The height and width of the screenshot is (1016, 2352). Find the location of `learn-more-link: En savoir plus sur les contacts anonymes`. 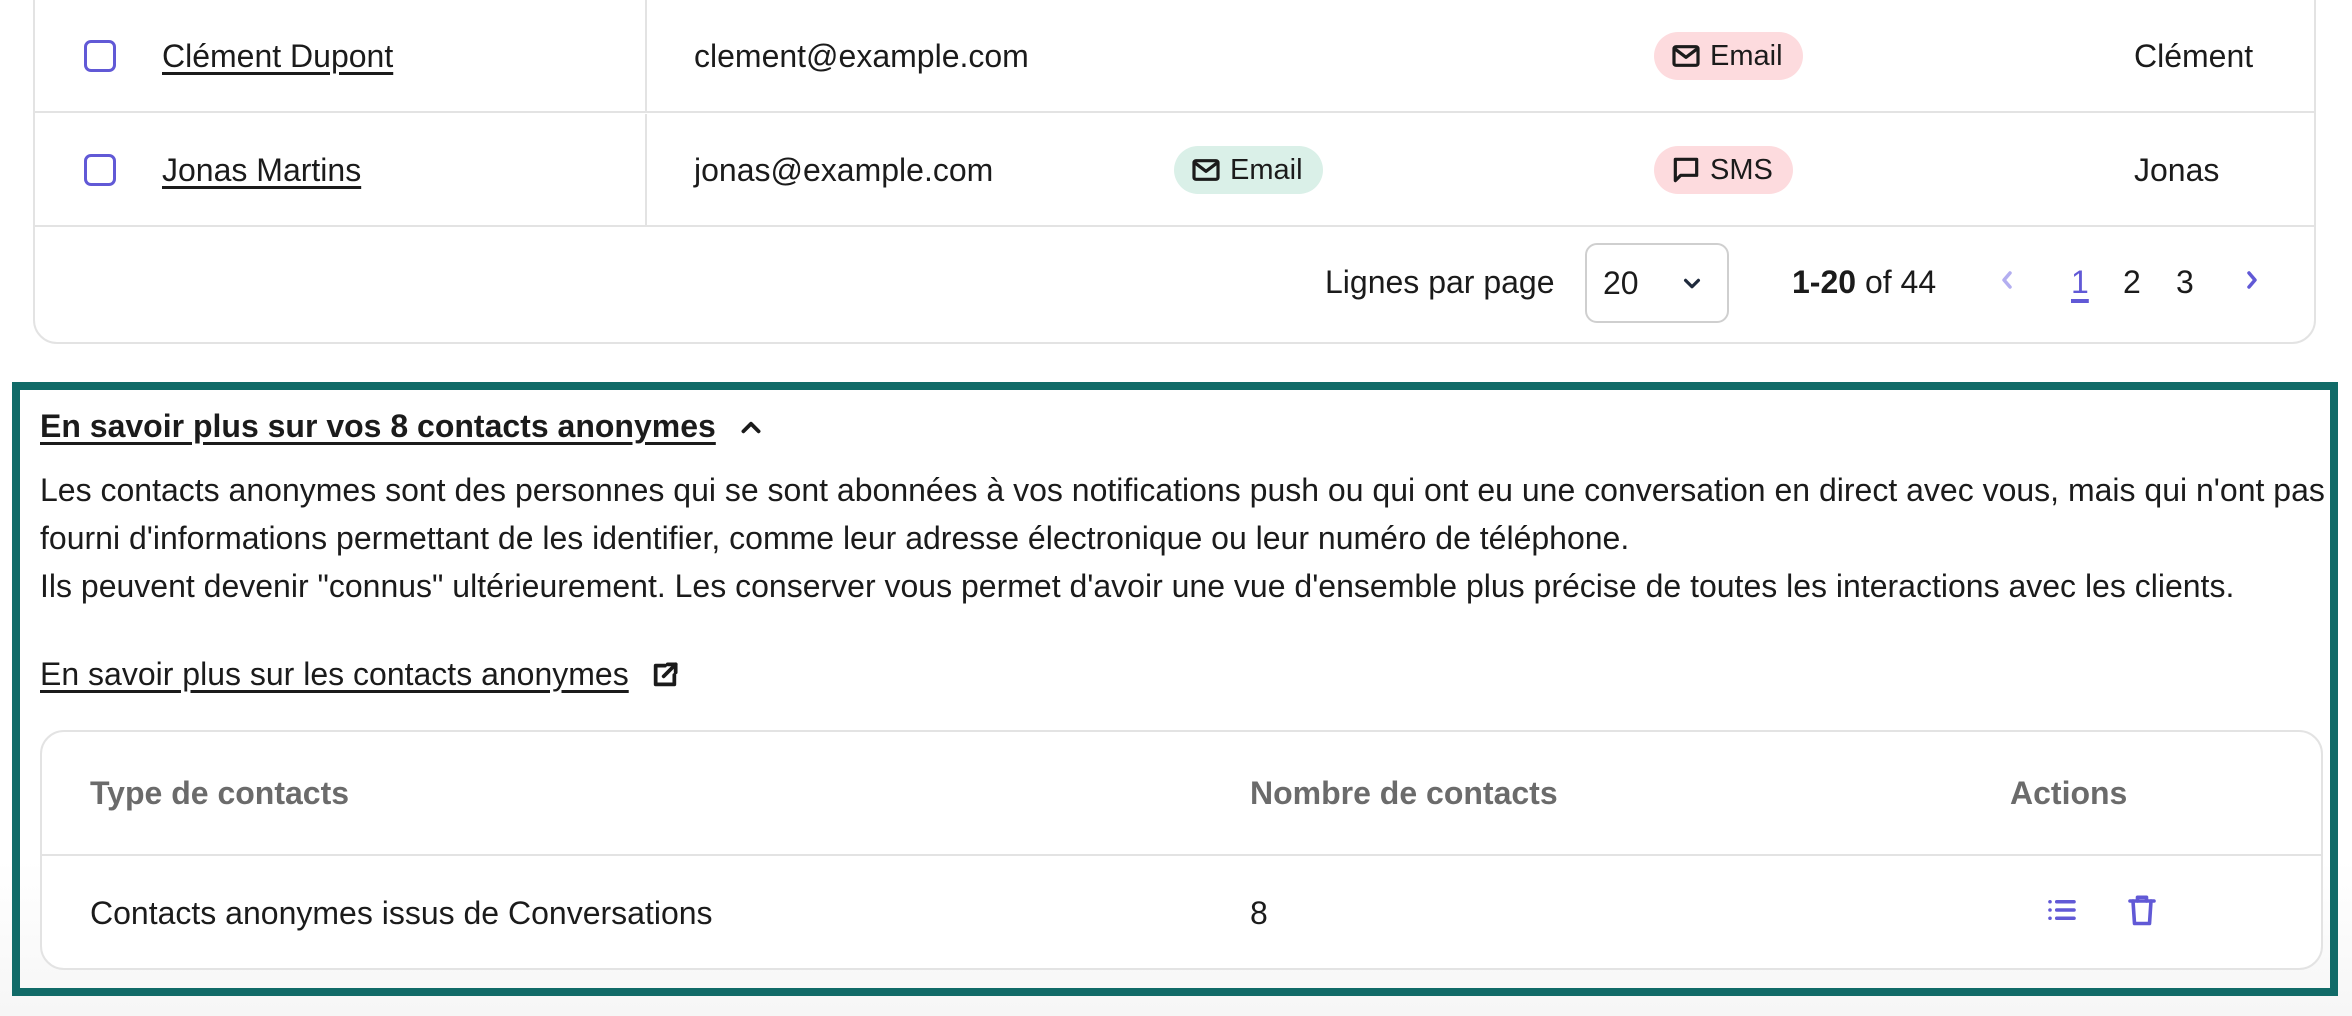

learn-more-link: En savoir plus sur les contacts anonymes is located at coordinates (360, 674).